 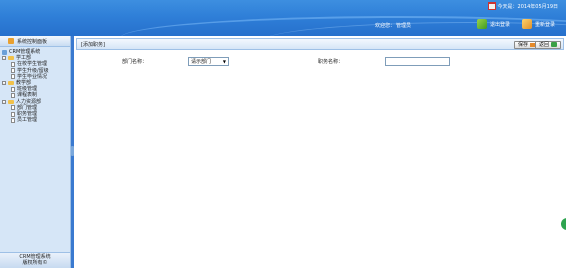 What do you see at coordinates (417, 61) in the screenshot?
I see `job-name-input` at bounding box center [417, 61].